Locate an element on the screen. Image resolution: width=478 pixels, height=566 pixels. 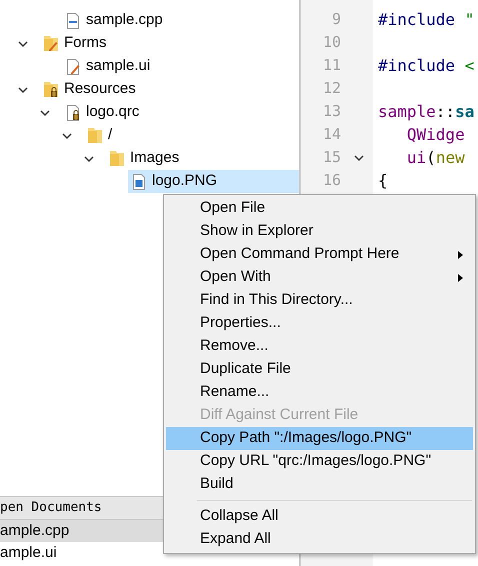
tree-item: logo.PNG is located at coordinates (213, 181).